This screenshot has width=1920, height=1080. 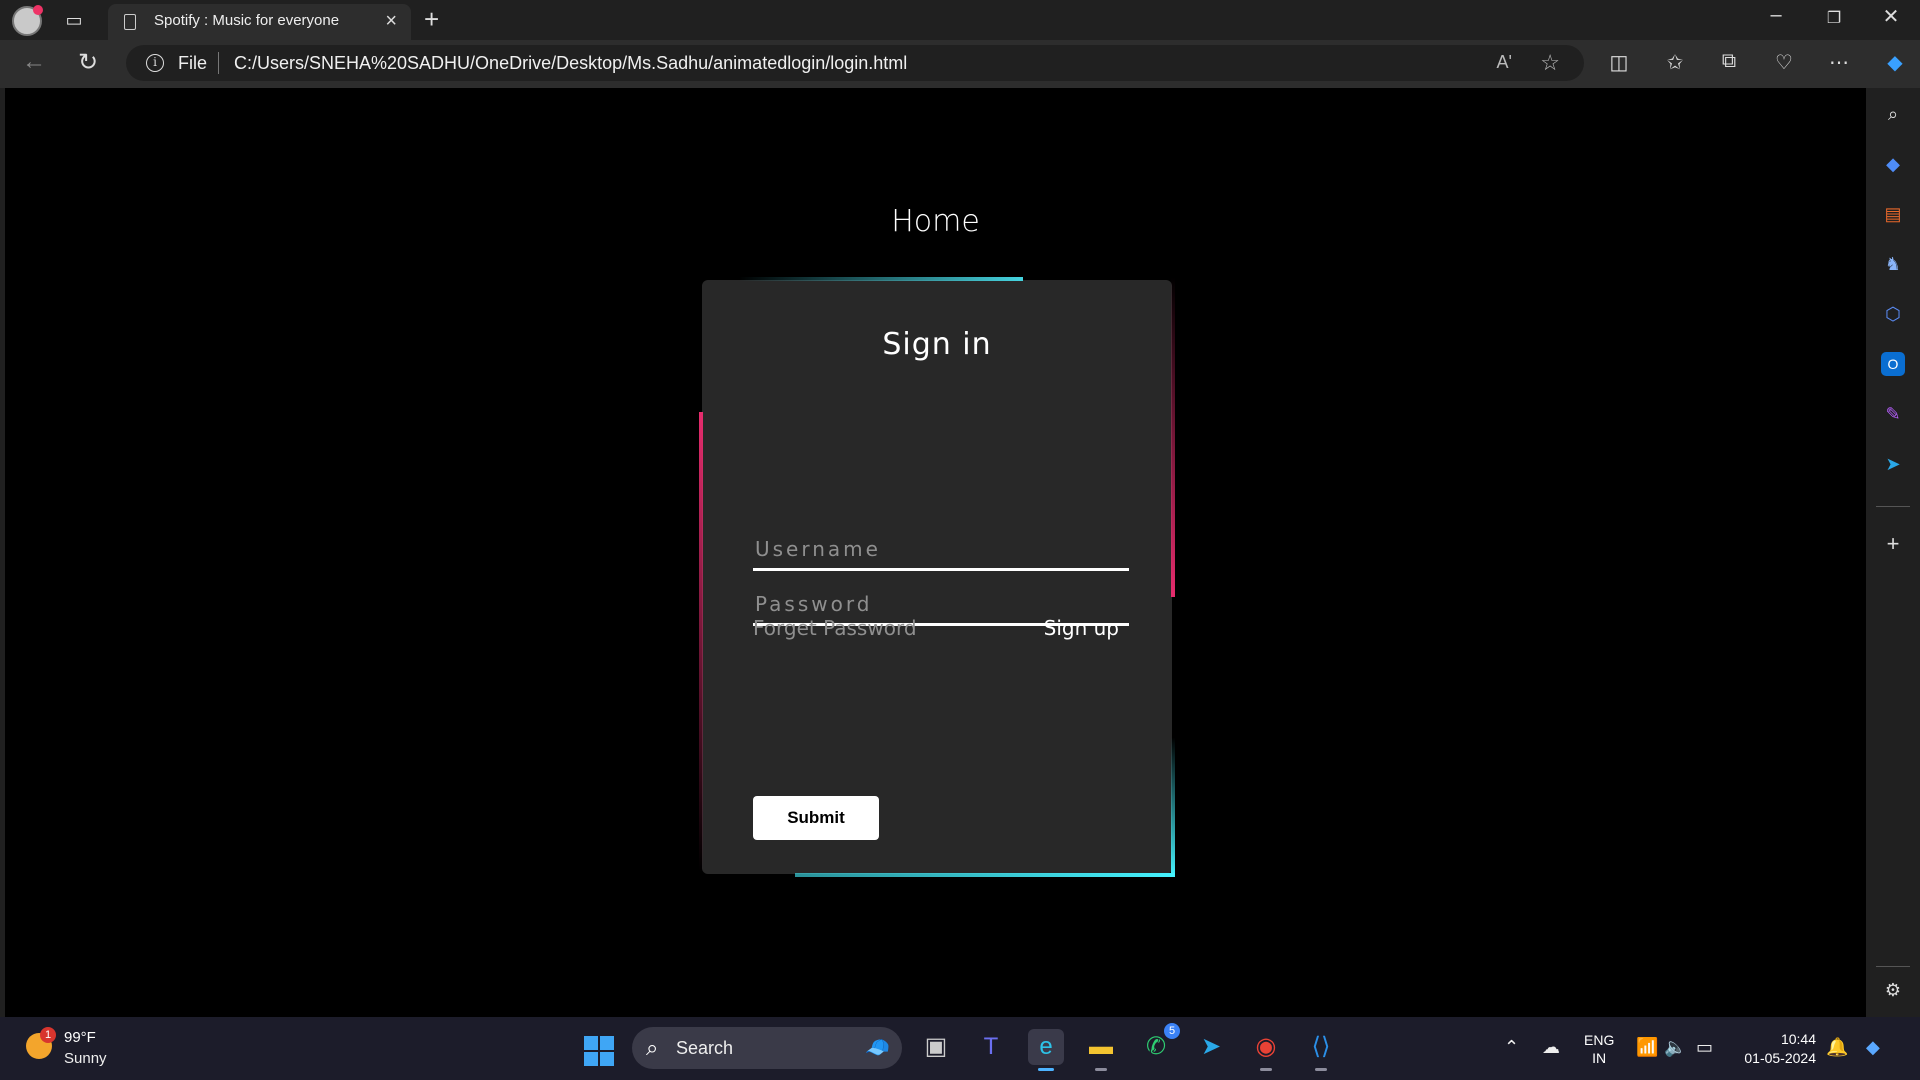 What do you see at coordinates (1784, 62) in the screenshot?
I see `browser-essentials-icon: ♡` at bounding box center [1784, 62].